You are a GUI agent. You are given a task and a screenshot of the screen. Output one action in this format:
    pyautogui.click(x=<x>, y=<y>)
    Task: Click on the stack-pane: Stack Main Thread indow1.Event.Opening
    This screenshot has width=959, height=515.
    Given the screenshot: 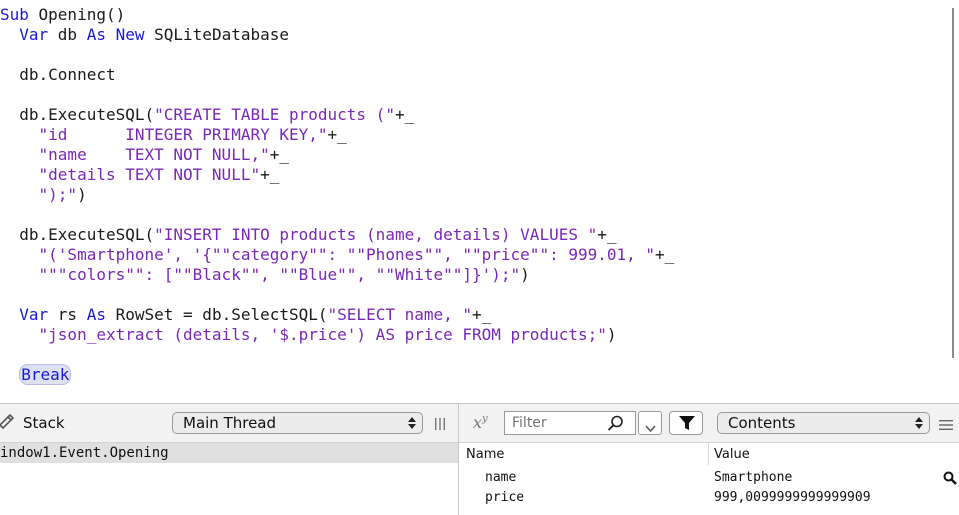 What is the action you would take?
    pyautogui.click(x=229, y=459)
    